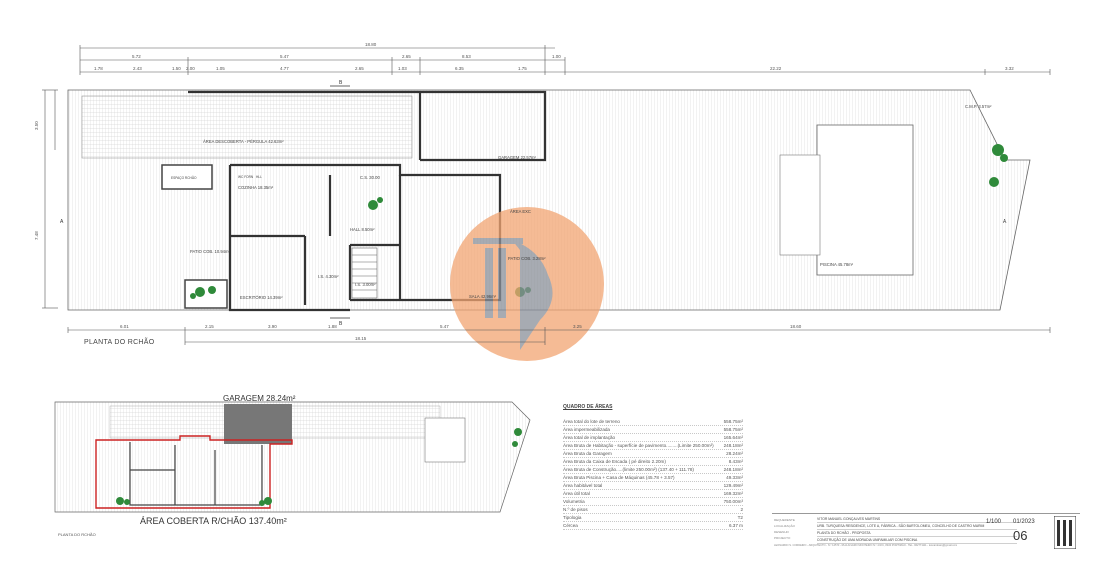 The image size is (1100, 568). What do you see at coordinates (575, 509) in the screenshot?
I see `quadro-row-label: N.º de pisos` at bounding box center [575, 509].